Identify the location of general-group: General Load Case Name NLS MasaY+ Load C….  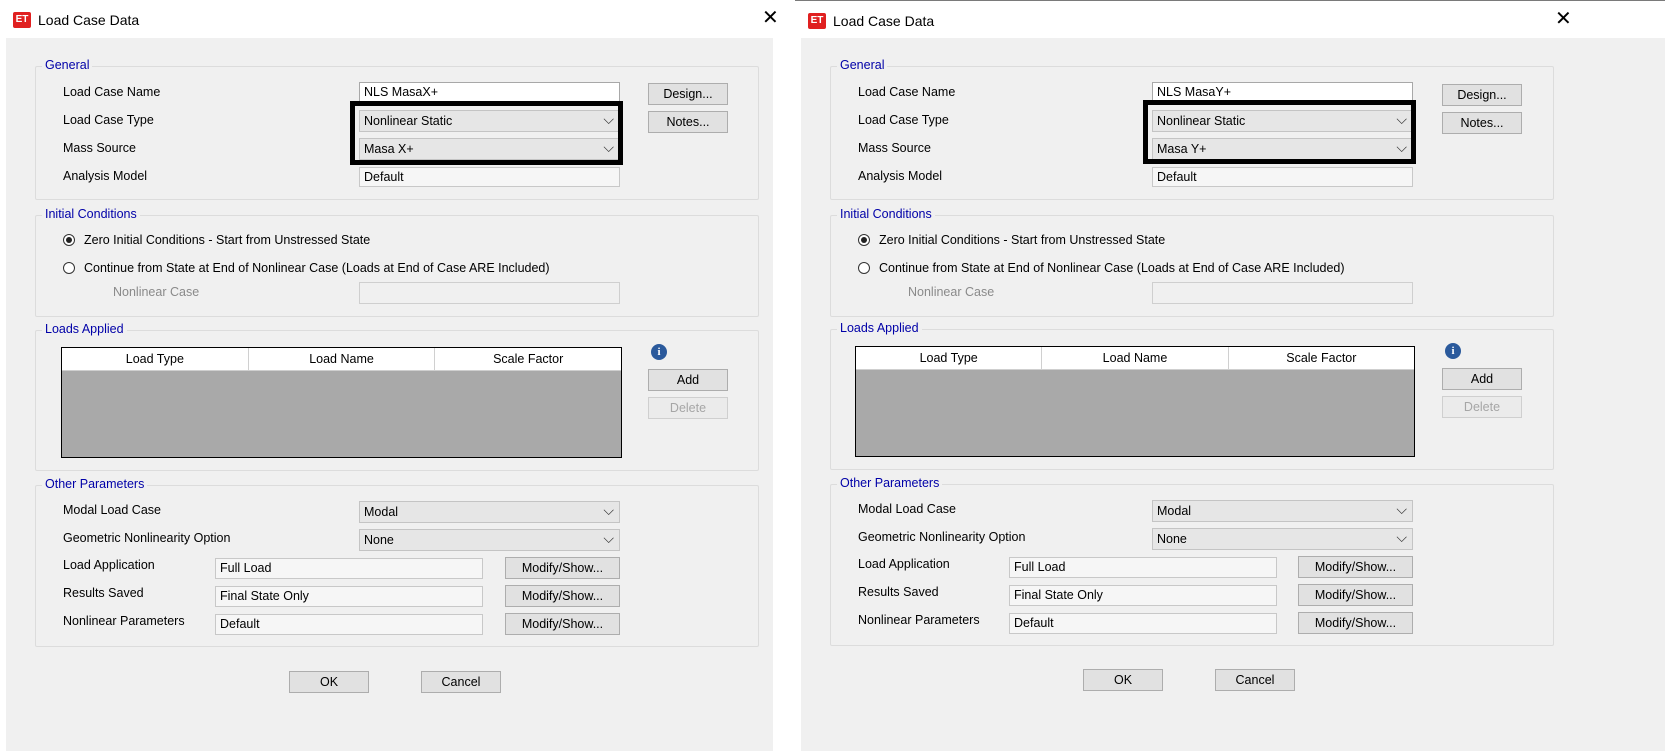
(1192, 129).